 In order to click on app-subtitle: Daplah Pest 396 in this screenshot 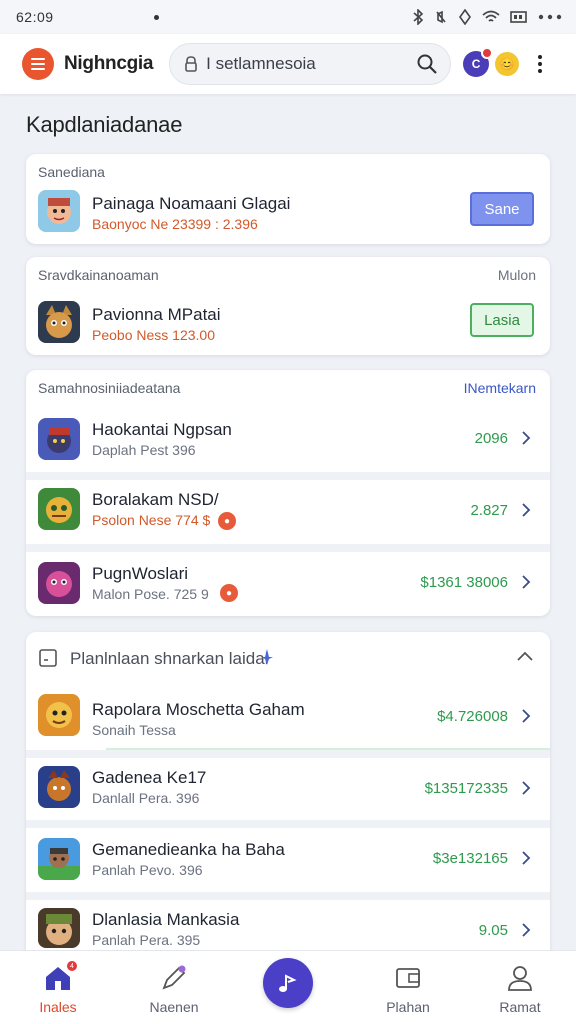, I will do `click(144, 450)`.